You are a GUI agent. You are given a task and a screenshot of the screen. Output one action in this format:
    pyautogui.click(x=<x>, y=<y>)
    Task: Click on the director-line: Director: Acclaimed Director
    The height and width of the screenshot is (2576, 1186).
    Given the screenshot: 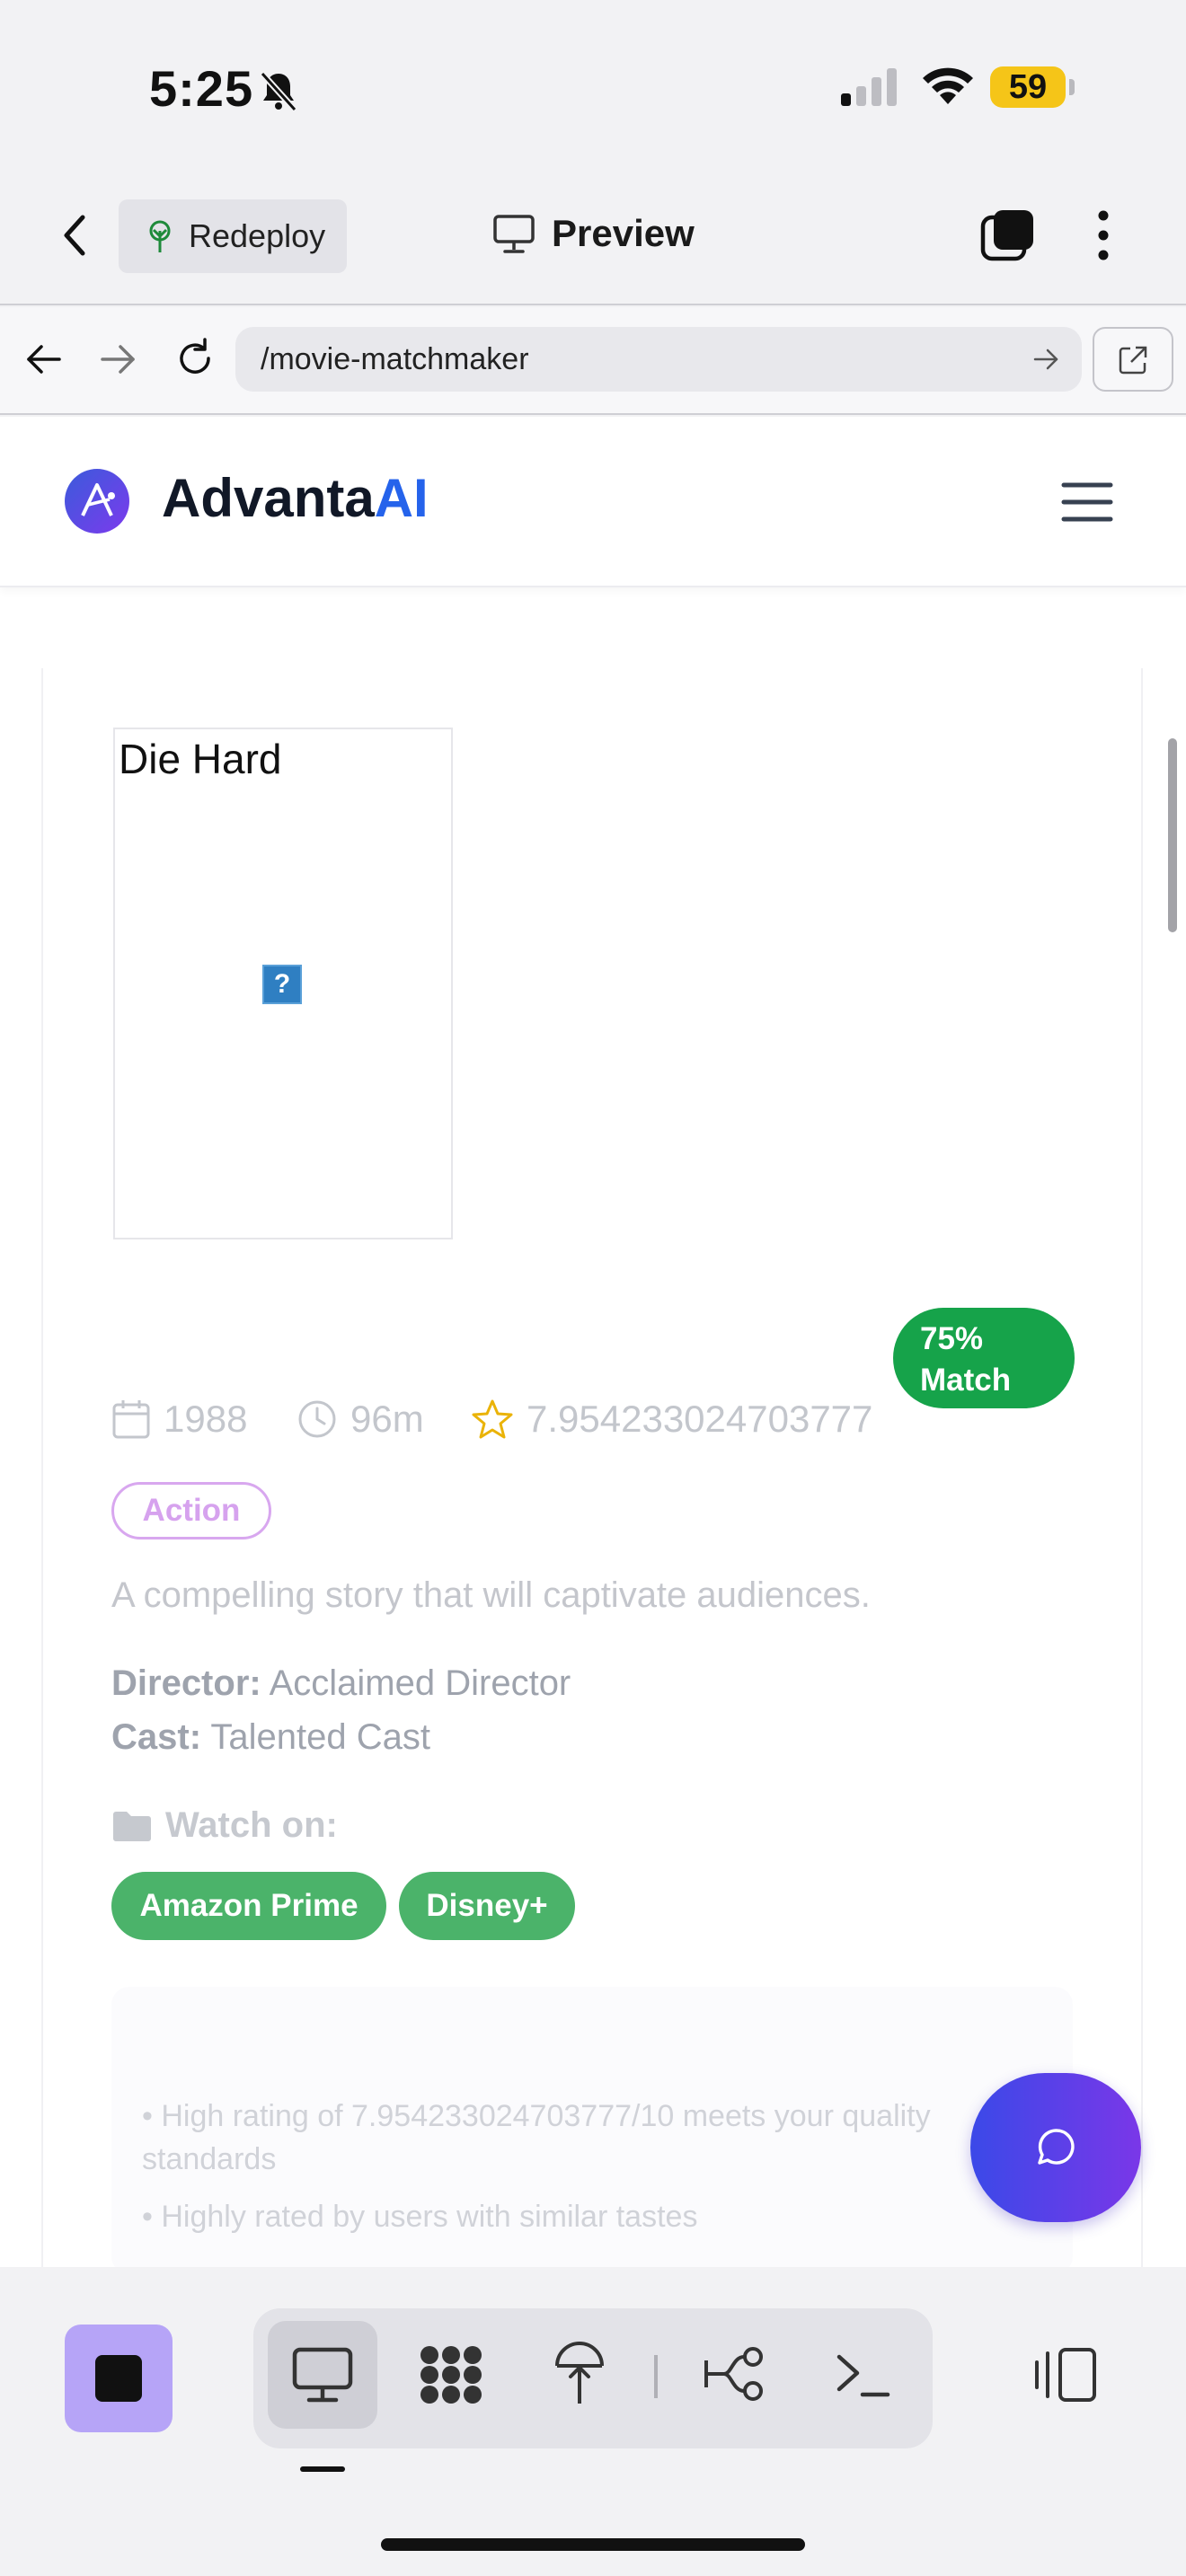 What is the action you would take?
    pyautogui.click(x=341, y=1683)
    